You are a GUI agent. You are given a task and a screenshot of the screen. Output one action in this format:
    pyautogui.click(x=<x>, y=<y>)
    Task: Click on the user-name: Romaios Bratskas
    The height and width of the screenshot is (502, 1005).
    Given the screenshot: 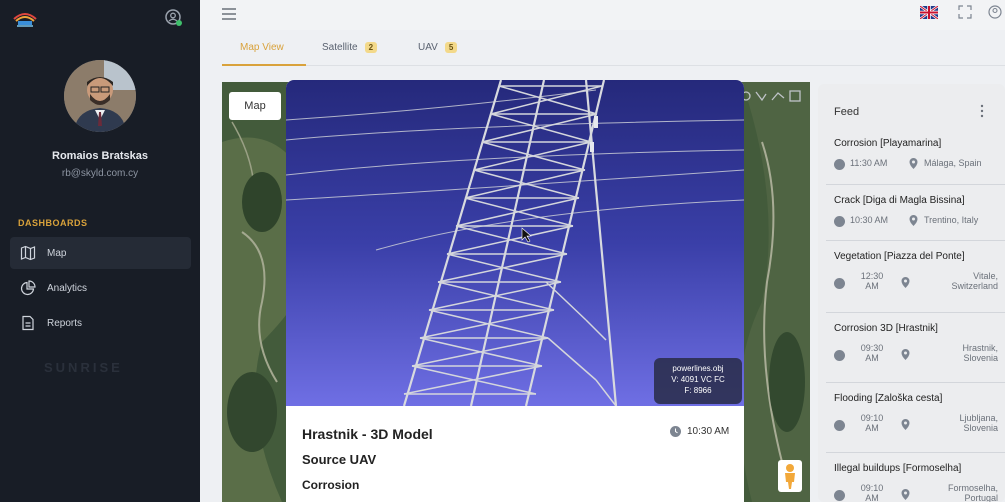 What is the action you would take?
    pyautogui.click(x=100, y=156)
    